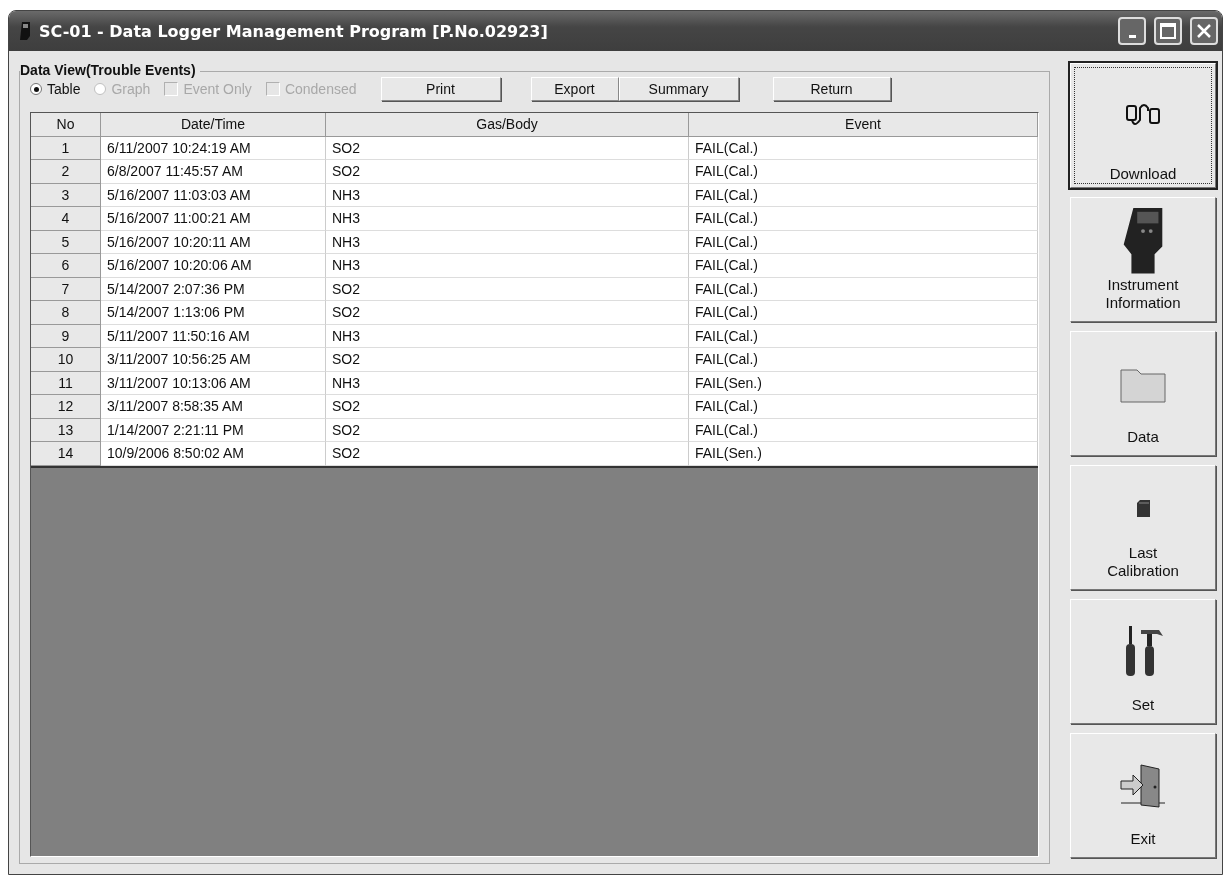 The image size is (1227, 875). Describe the element at coordinates (213, 148) in the screenshot. I see `table-cell: 6/11/2007 10:24:19 AM` at that location.